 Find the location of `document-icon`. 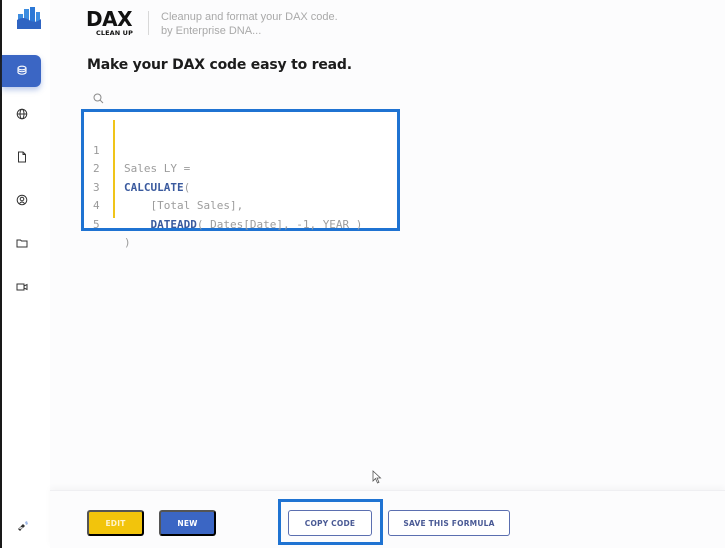

document-icon is located at coordinates (21, 157).